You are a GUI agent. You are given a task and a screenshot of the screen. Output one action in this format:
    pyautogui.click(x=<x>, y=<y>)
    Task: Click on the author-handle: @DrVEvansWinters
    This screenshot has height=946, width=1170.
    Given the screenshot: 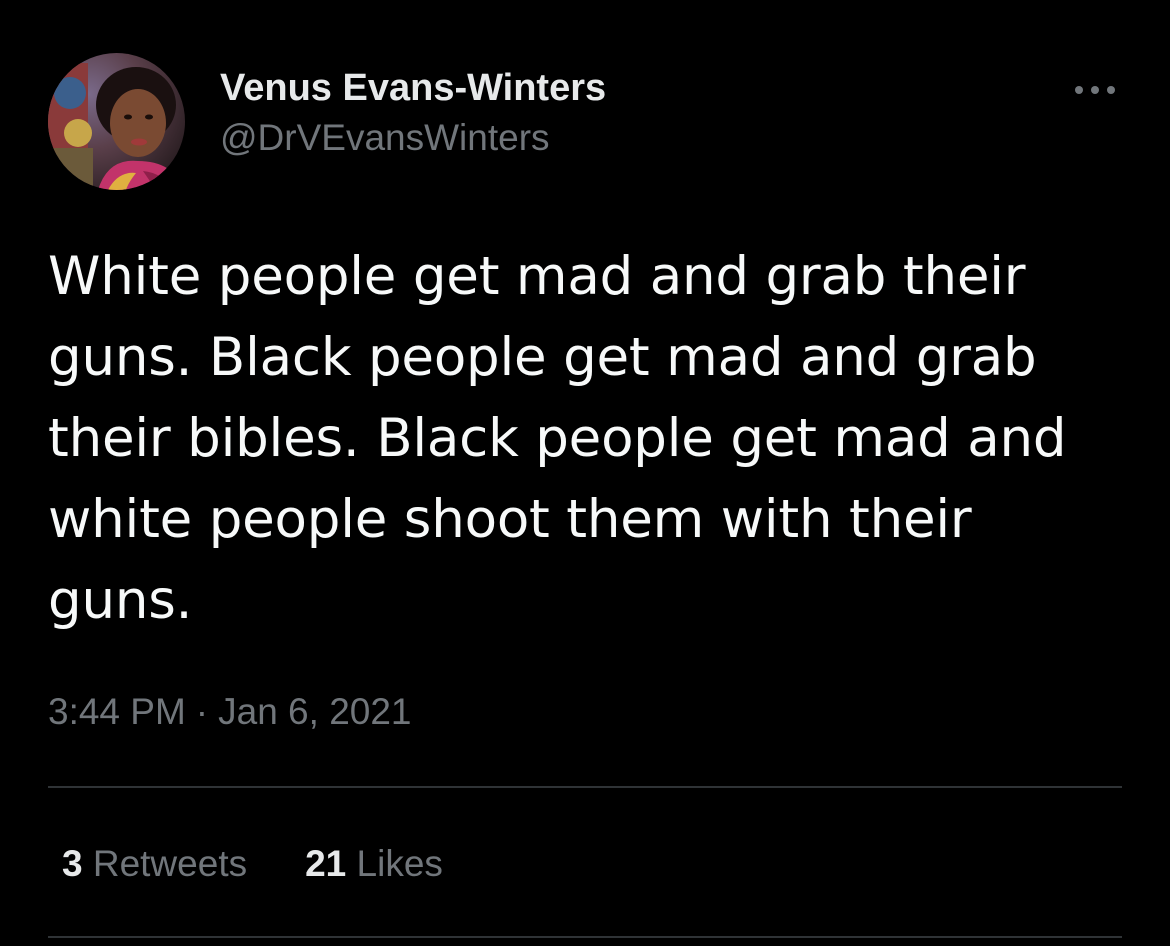 What is the action you would take?
    pyautogui.click(x=413, y=138)
    